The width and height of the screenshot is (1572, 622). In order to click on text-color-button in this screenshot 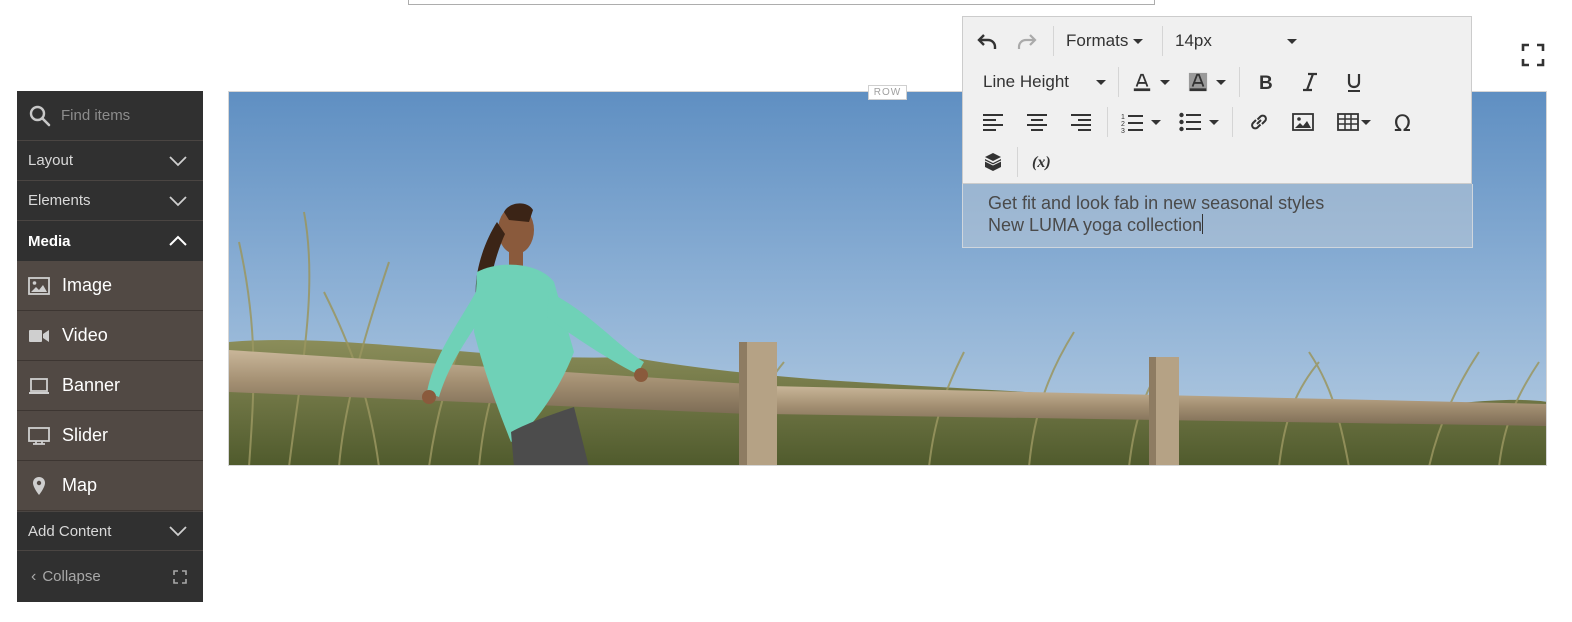, I will do `click(1151, 82)`.